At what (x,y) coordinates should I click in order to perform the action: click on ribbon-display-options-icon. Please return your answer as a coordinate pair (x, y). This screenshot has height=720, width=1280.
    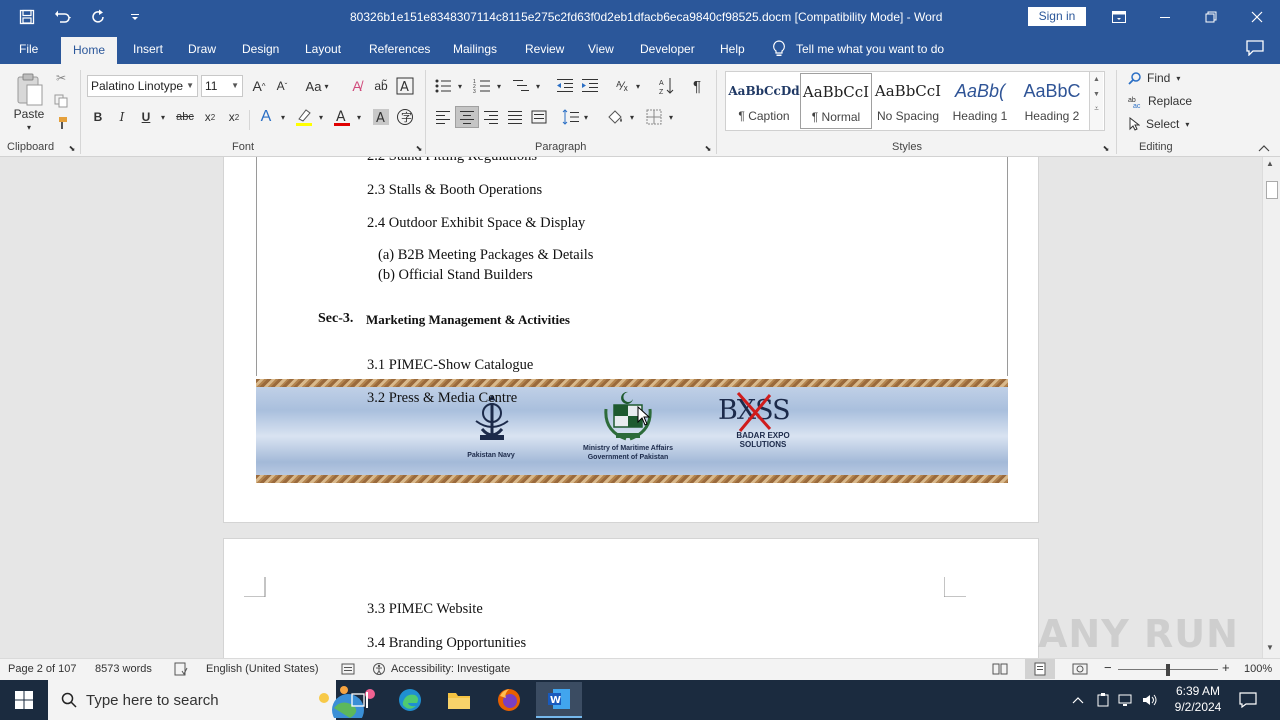
    Looking at the image, I should click on (1119, 17).